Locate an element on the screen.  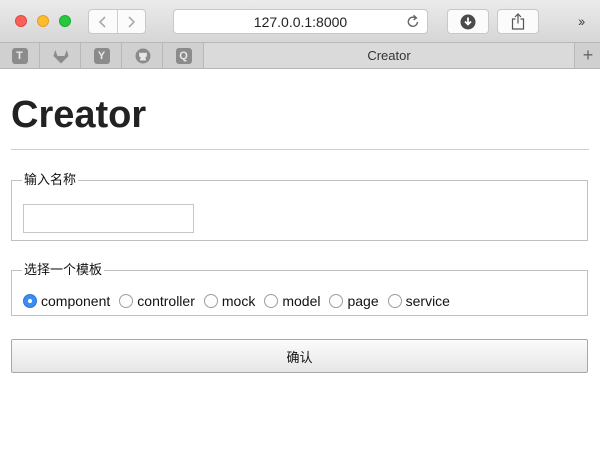
chevron-right-icon is located at coordinates (132, 21).